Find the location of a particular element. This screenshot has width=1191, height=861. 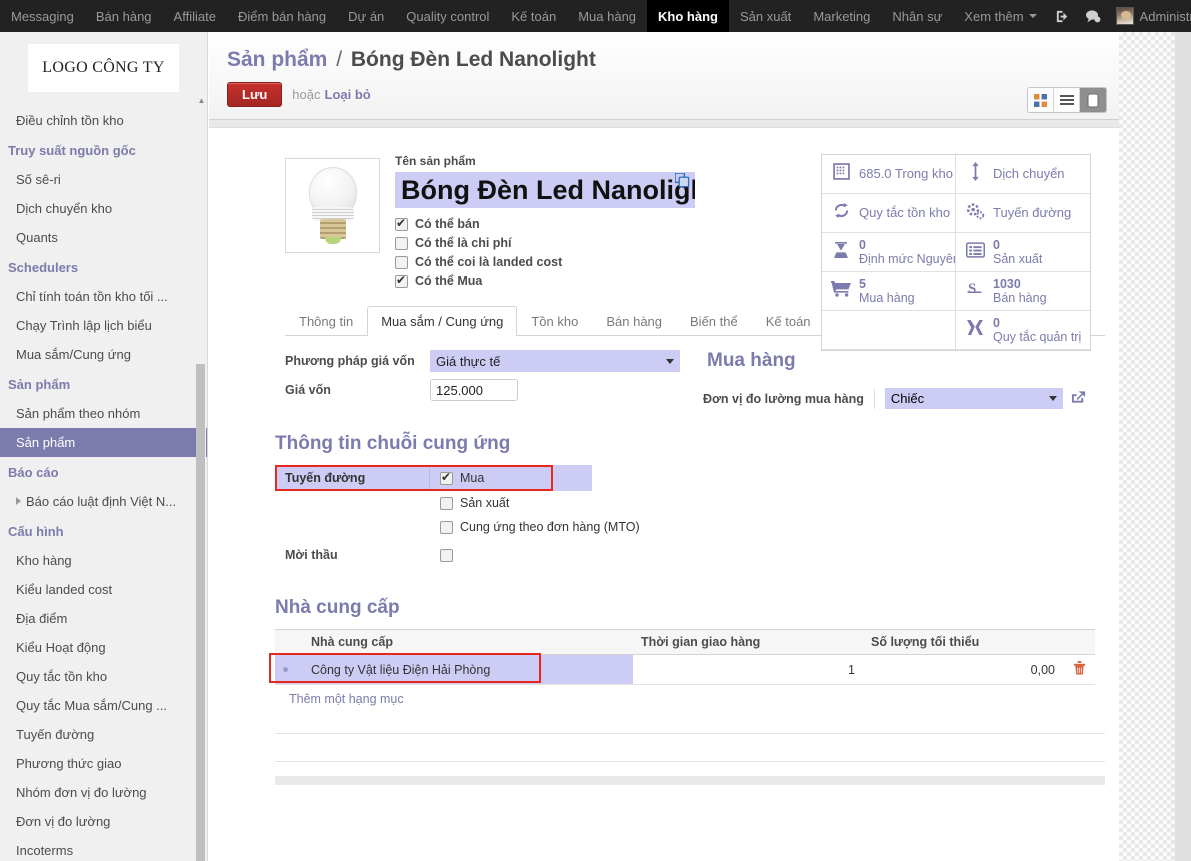

stat-button-mua-h-ng: 5 Mua hàng is located at coordinates (889, 291).